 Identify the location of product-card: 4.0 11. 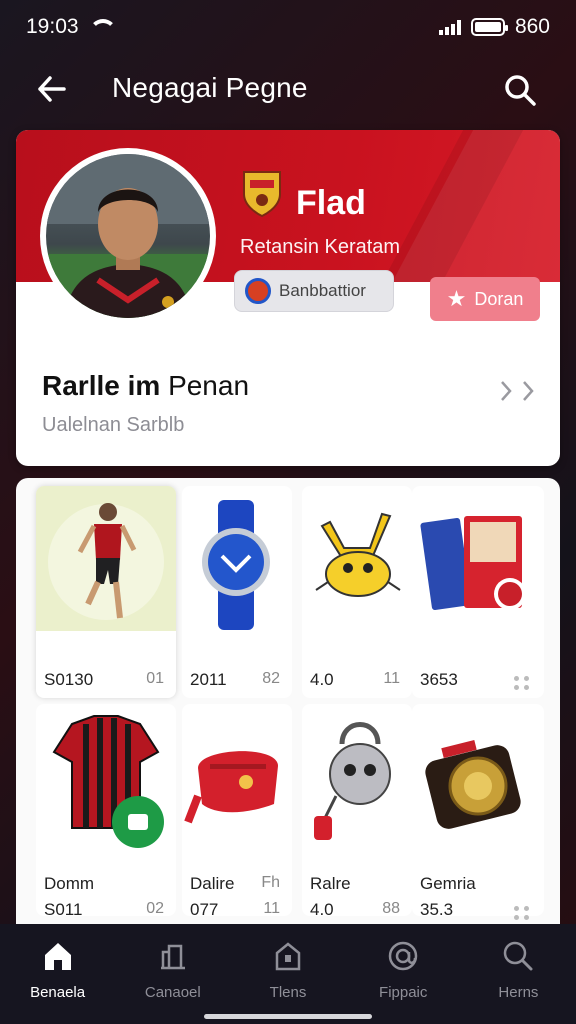
(357, 592).